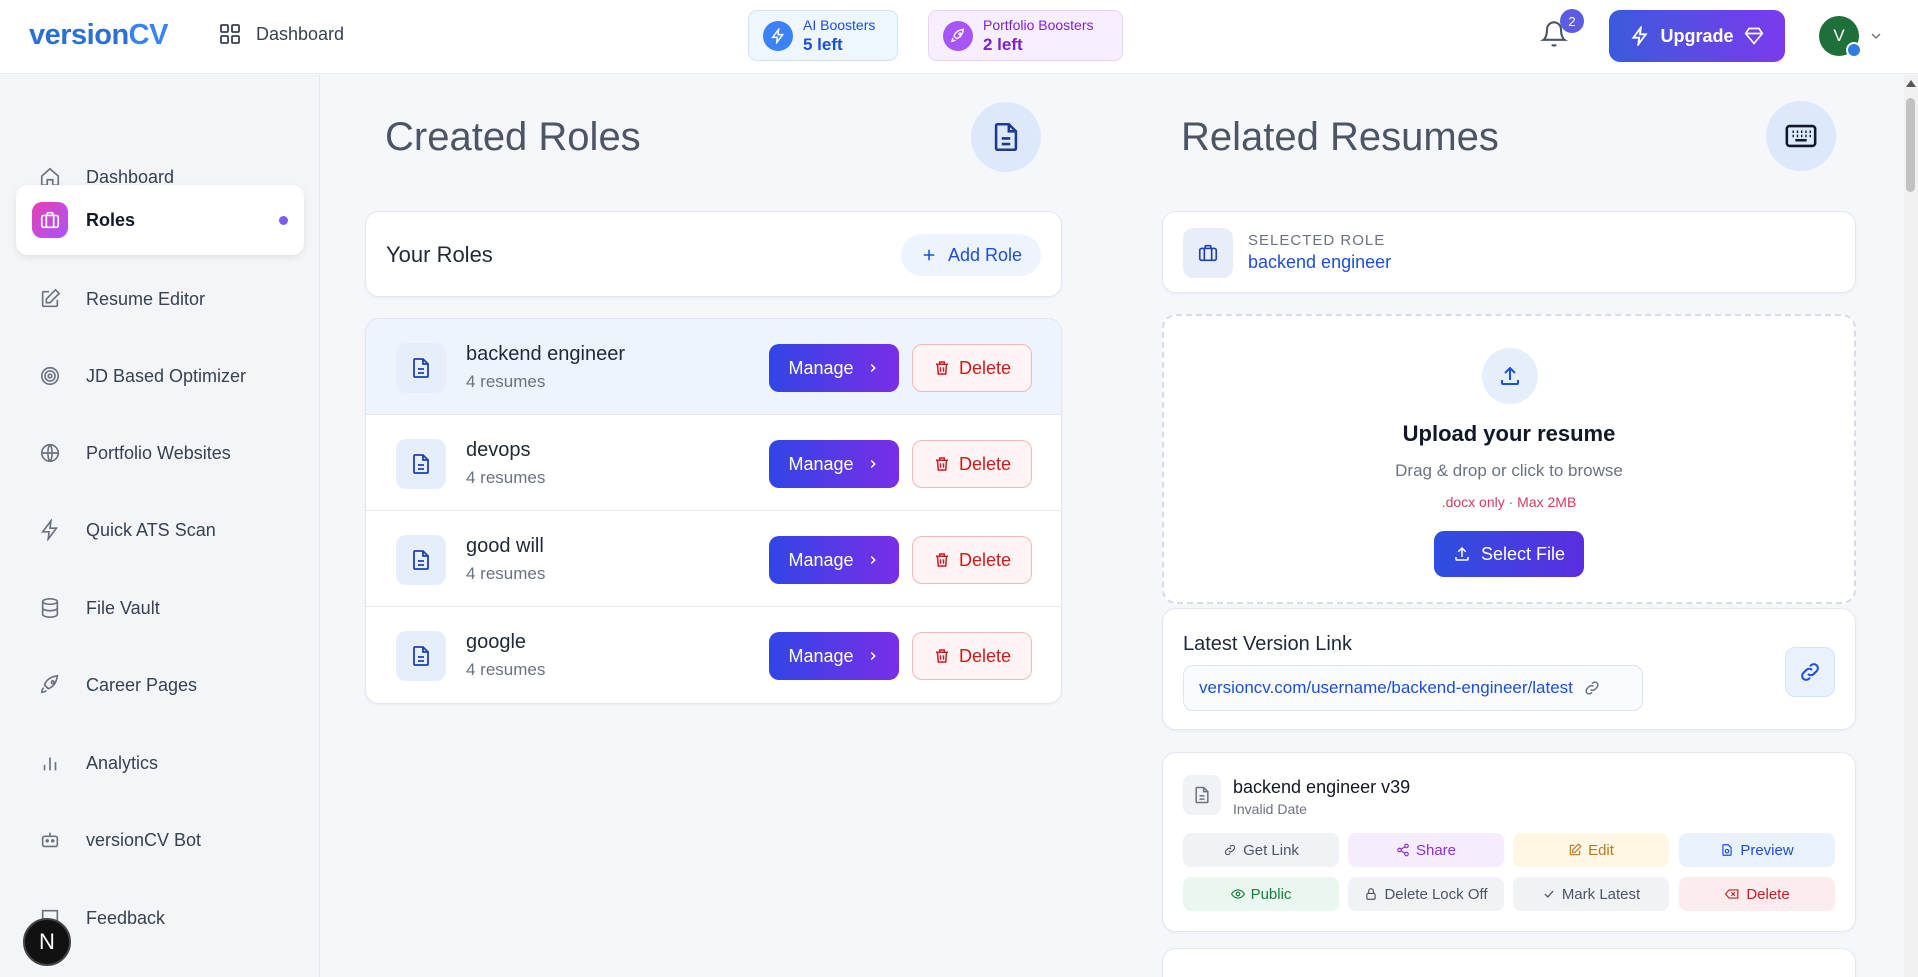 The height and width of the screenshot is (977, 1918). What do you see at coordinates (971, 255) in the screenshot?
I see `add-role-button: Add Role` at bounding box center [971, 255].